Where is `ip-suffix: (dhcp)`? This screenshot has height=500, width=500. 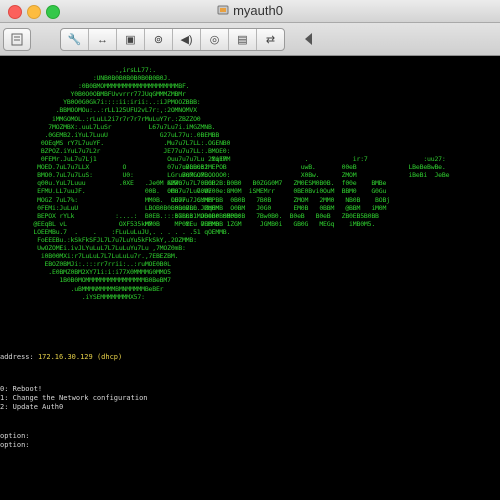 ip-suffix: (dhcp) is located at coordinates (109, 357).